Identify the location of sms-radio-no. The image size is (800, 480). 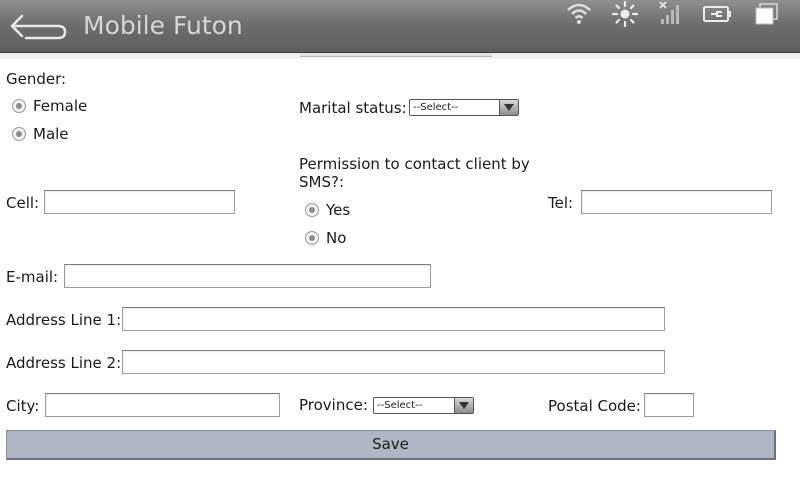
(312, 238).